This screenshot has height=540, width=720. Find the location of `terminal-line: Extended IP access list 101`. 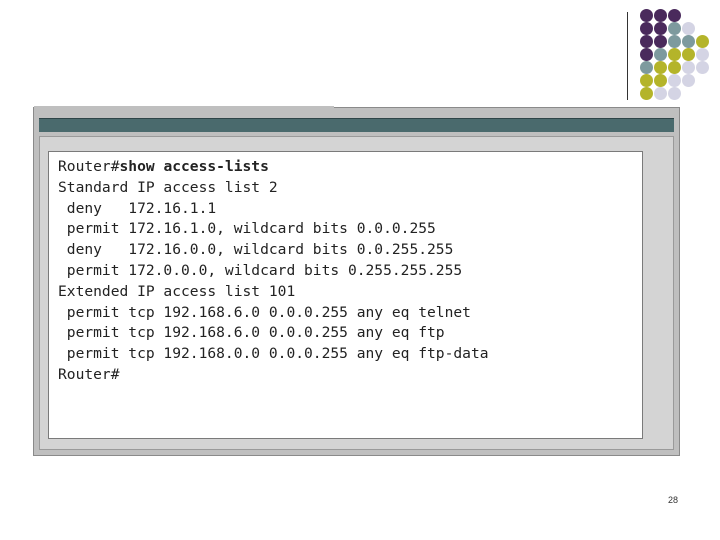

terminal-line: Extended IP access list 101 is located at coordinates (273, 292).